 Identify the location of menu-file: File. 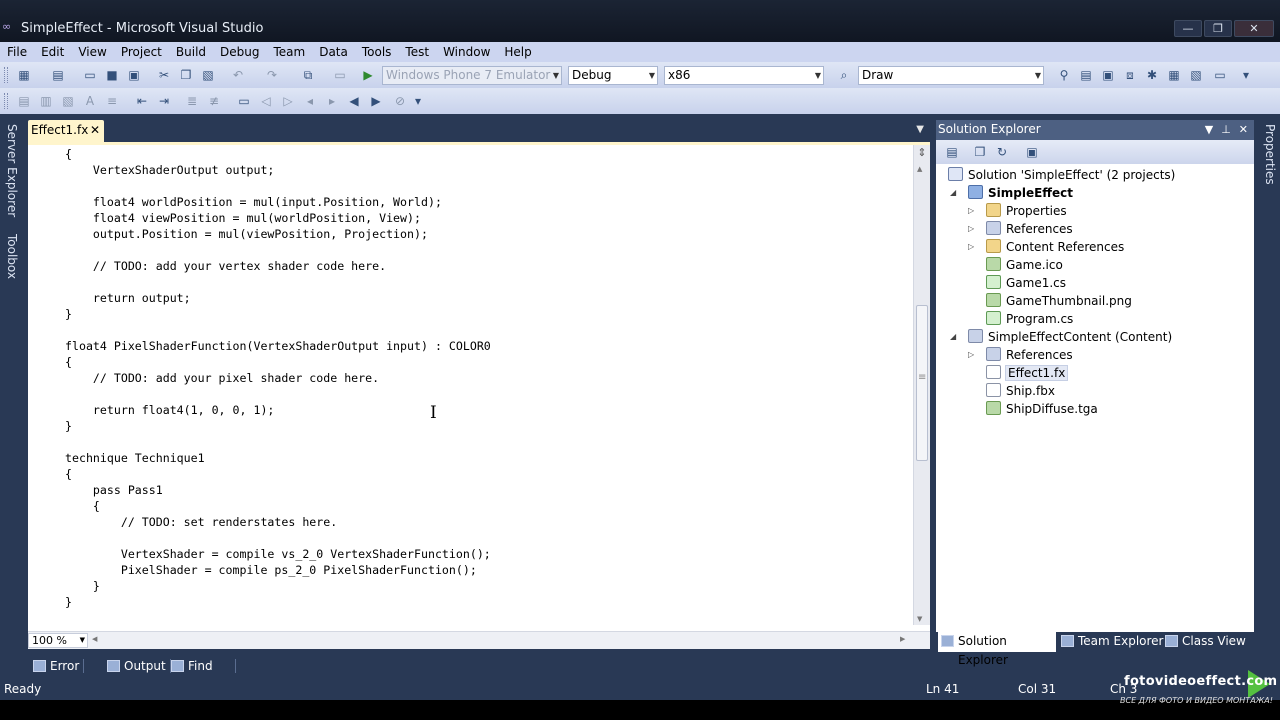
(17, 52).